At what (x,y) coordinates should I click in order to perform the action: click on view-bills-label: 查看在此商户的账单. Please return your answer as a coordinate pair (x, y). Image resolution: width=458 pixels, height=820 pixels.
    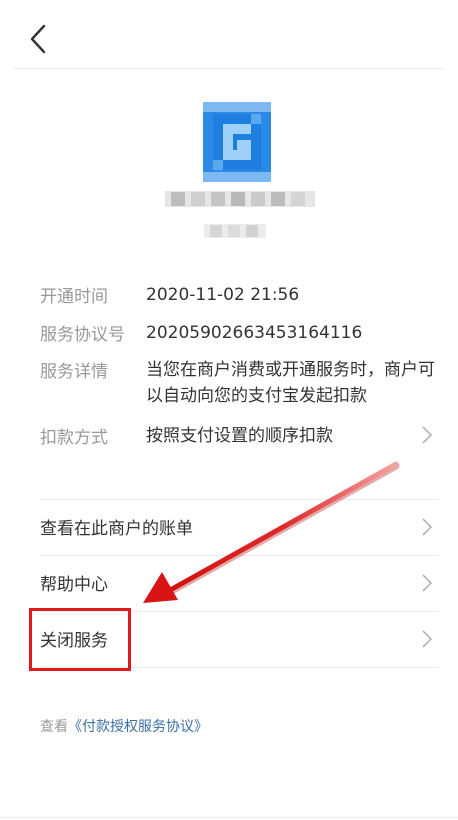
    Looking at the image, I should click on (116, 529).